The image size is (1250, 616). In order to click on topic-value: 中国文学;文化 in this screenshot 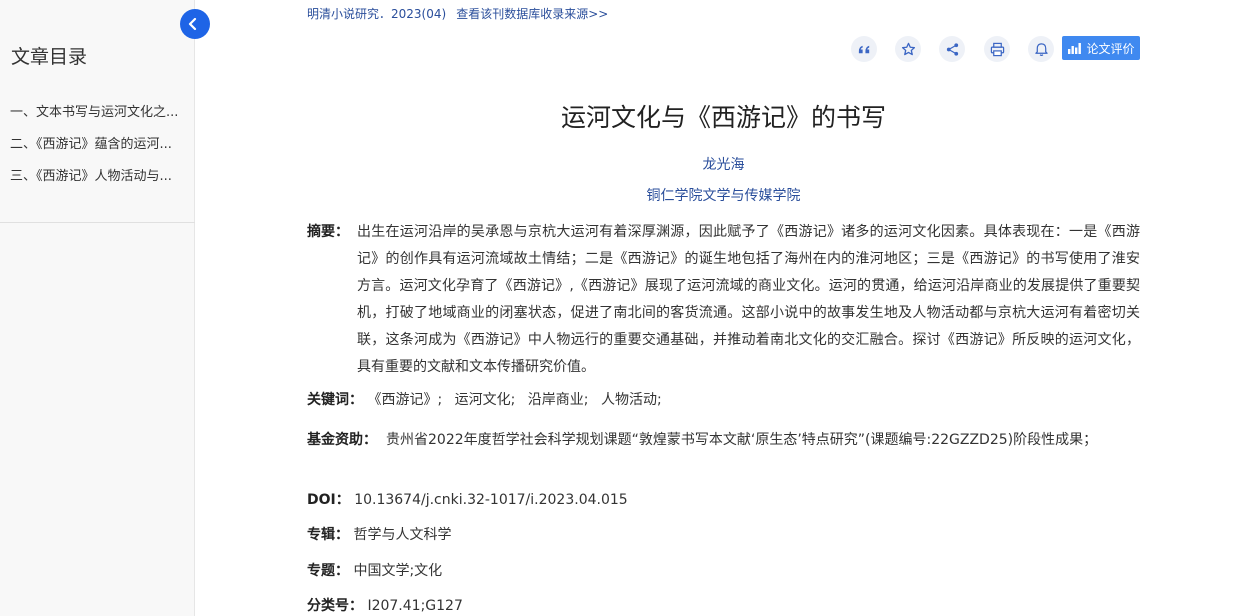, I will do `click(398, 571)`.